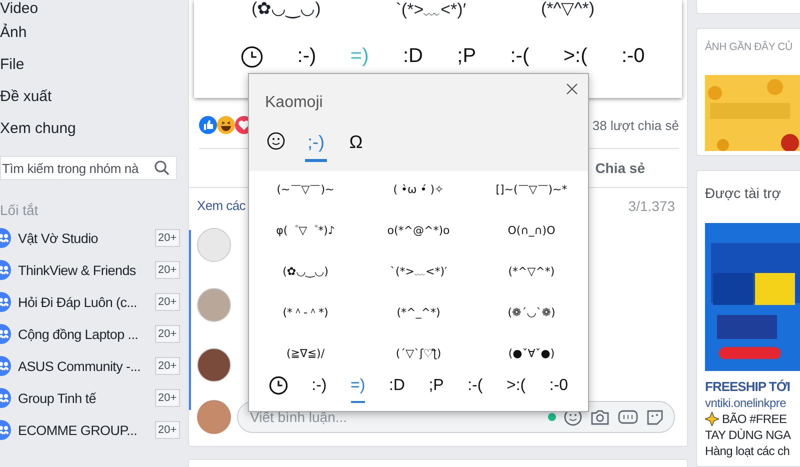 Image resolution: width=800 pixels, height=467 pixels. I want to click on nav-link: File, so click(93, 72).